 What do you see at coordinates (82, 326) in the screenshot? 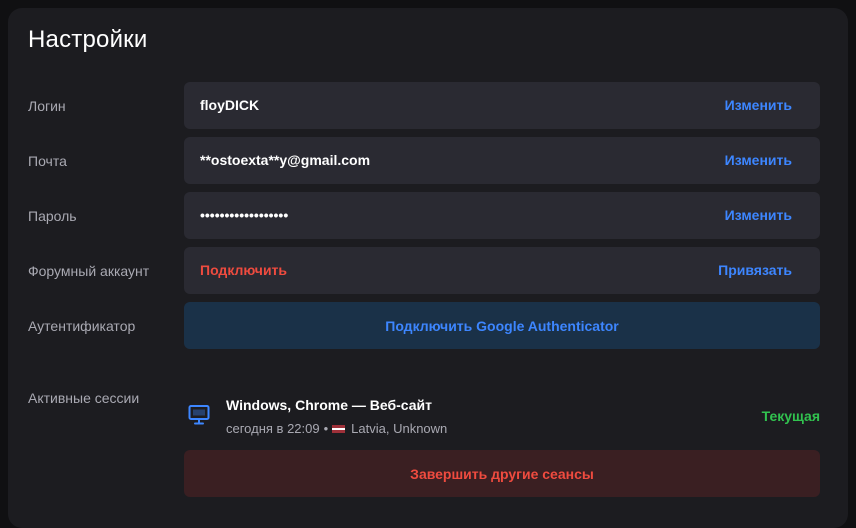
I see `authenticator-label: Аутентификатор` at bounding box center [82, 326].